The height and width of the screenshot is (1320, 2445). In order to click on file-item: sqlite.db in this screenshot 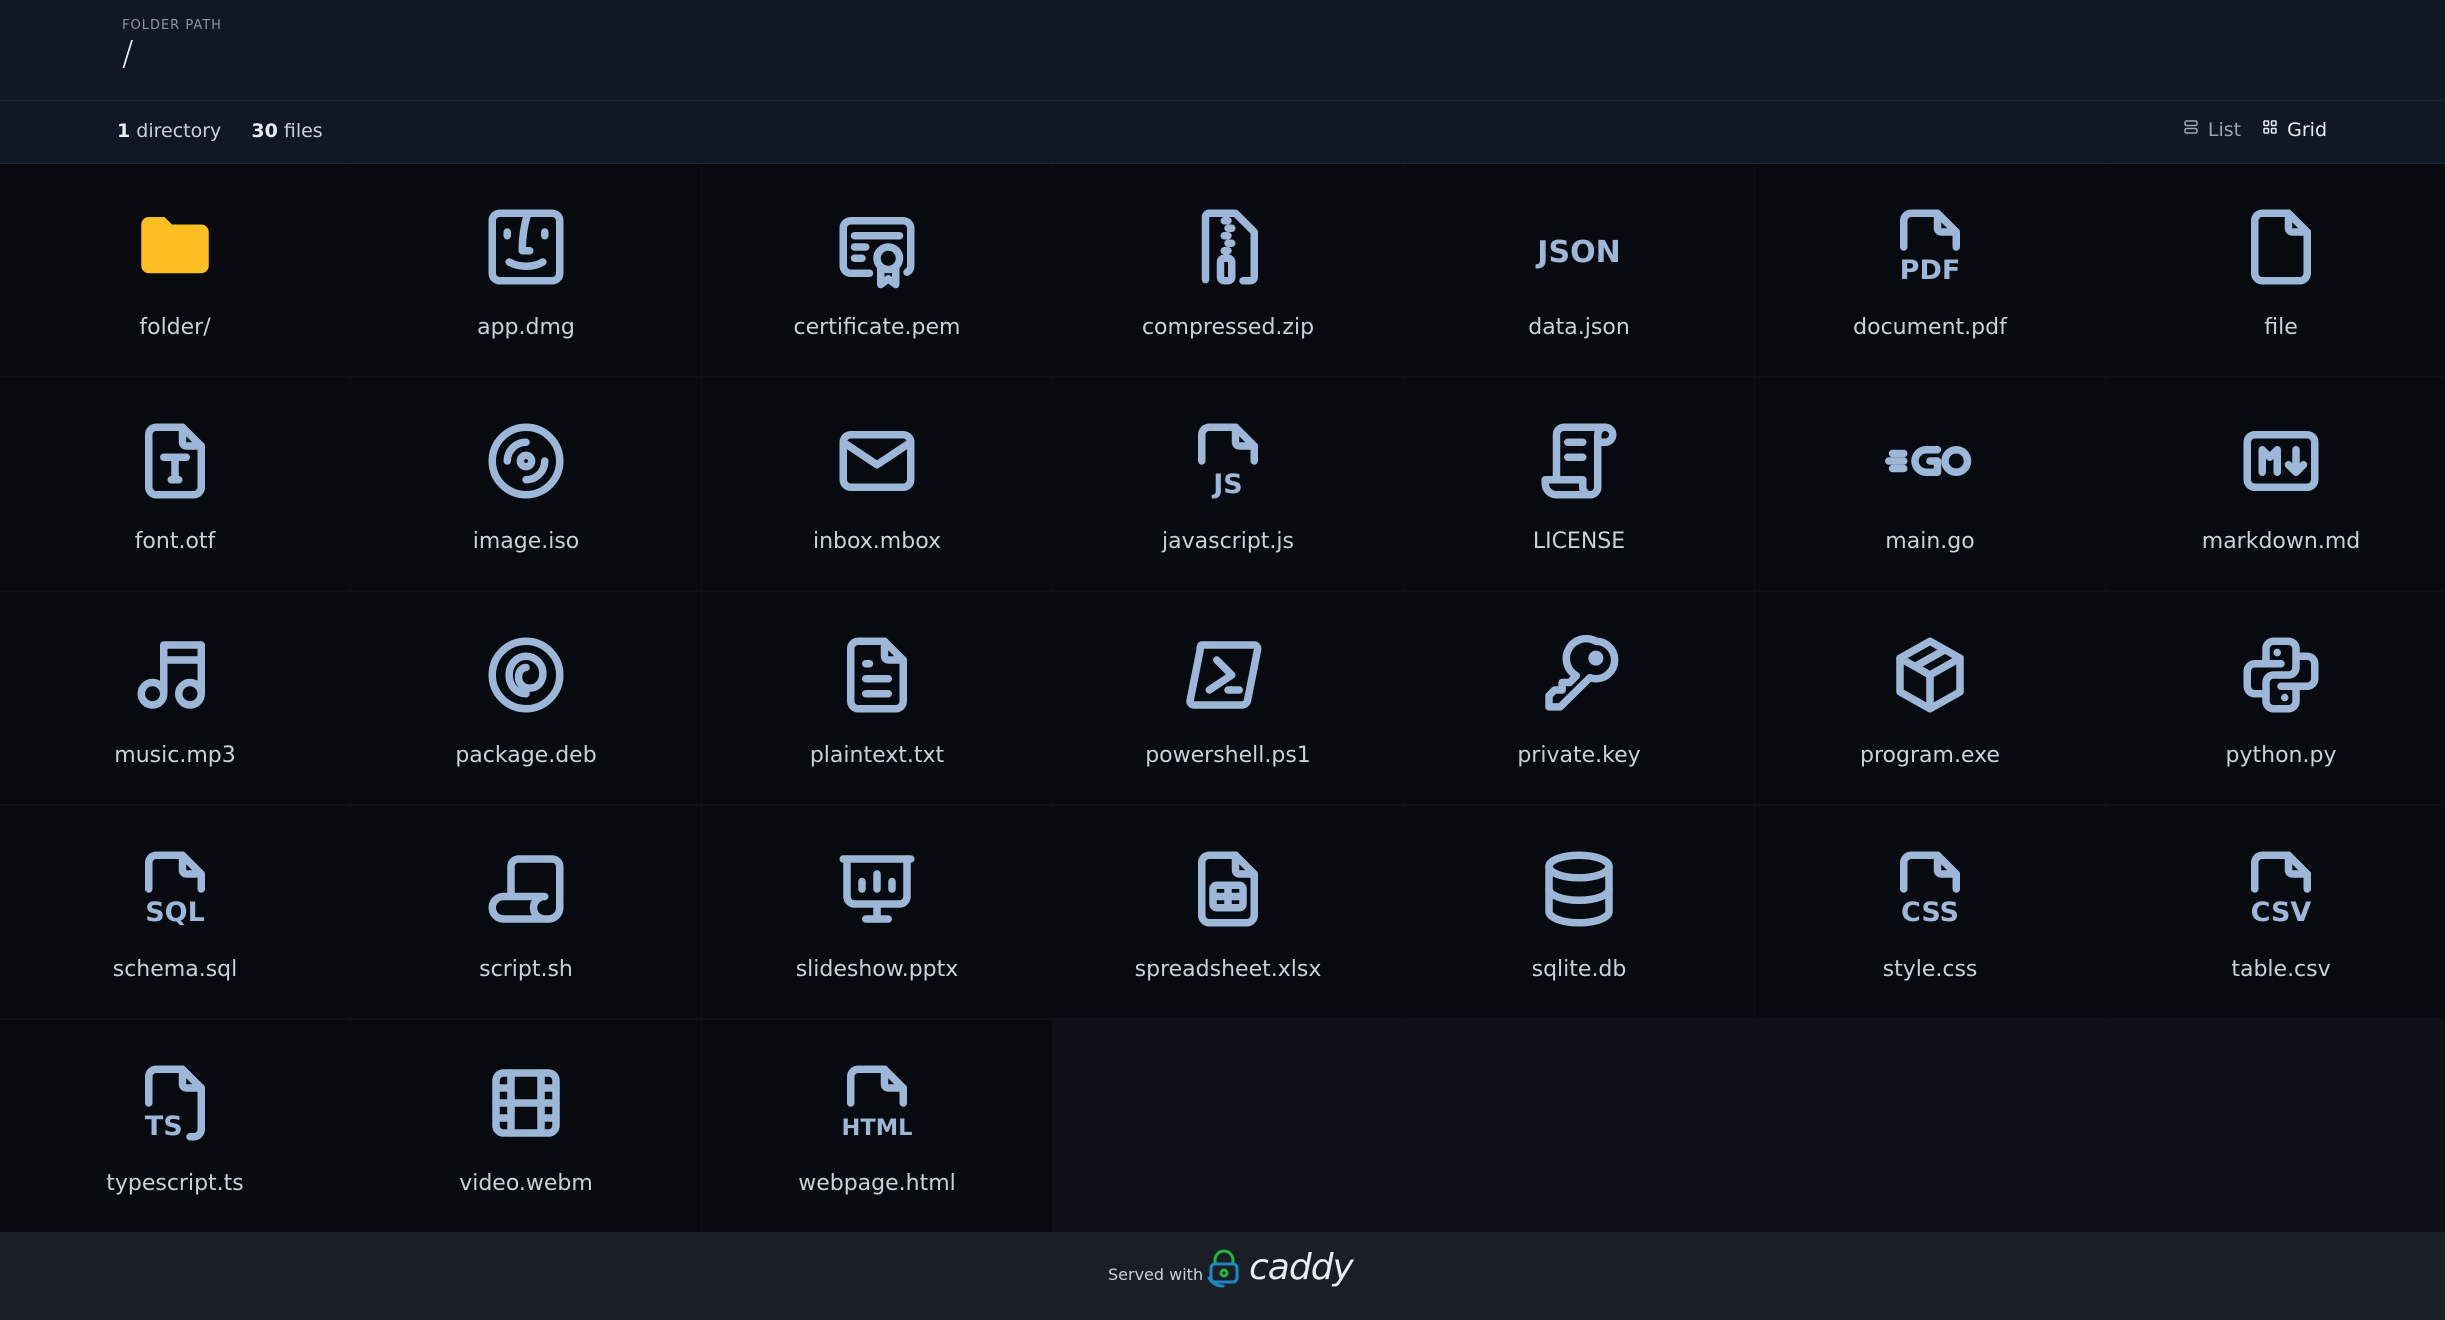, I will do `click(1579, 912)`.